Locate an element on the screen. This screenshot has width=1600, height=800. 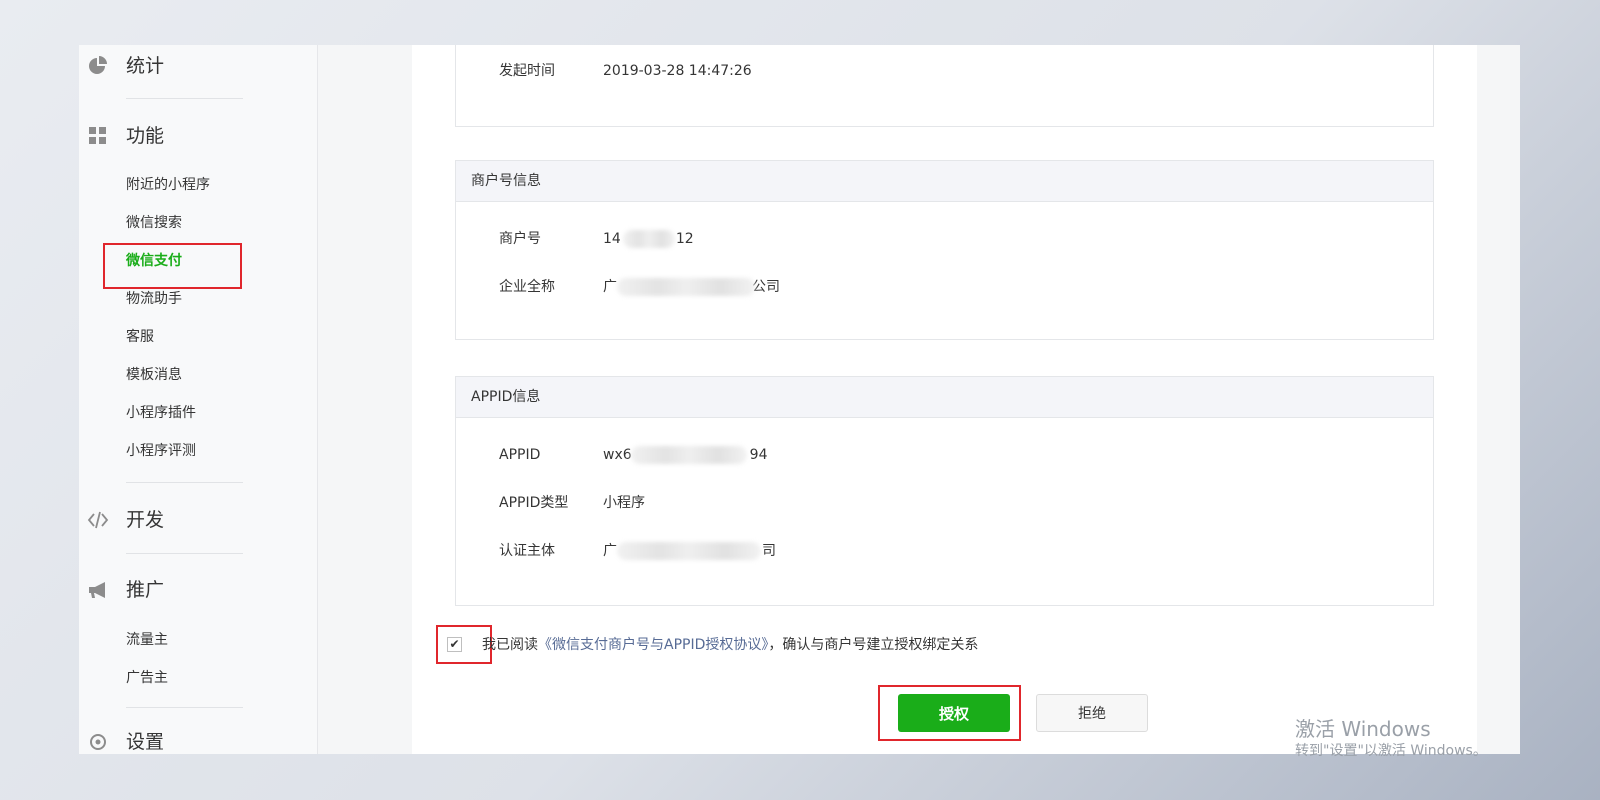
sidebar-item-traffic-owner: 流量主 is located at coordinates (147, 640).